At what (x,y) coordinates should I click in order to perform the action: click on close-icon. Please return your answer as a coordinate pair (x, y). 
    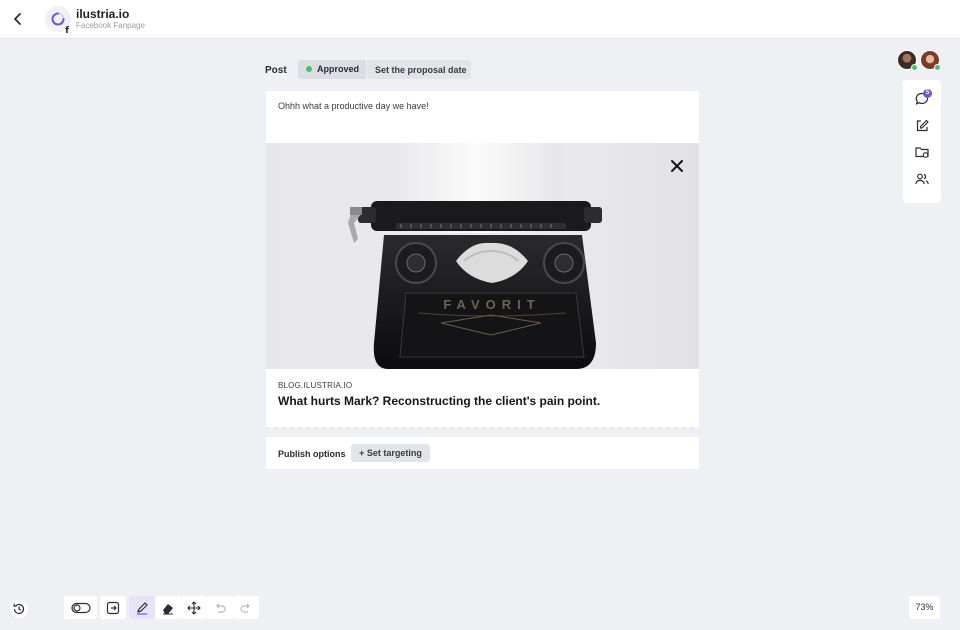
    Looking at the image, I should click on (677, 166).